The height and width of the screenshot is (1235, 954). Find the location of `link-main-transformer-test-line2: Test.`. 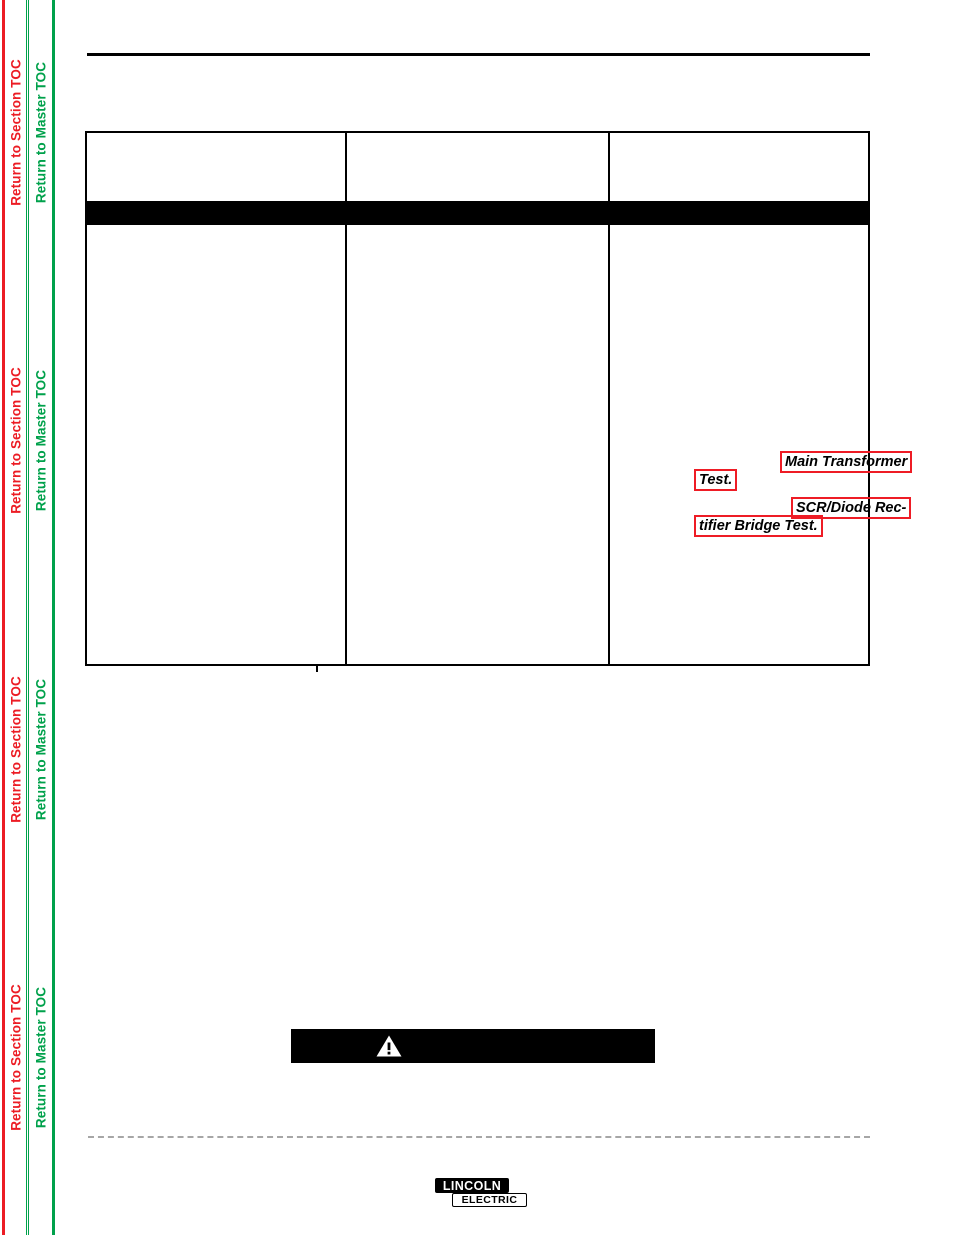

link-main-transformer-test-line2: Test. is located at coordinates (716, 480).